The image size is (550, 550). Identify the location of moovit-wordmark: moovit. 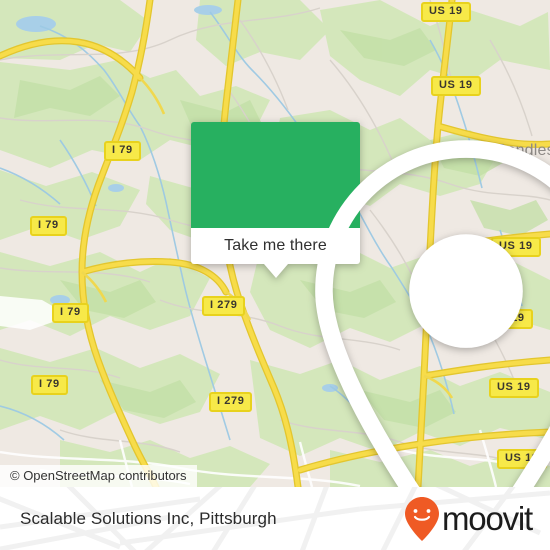
(487, 518).